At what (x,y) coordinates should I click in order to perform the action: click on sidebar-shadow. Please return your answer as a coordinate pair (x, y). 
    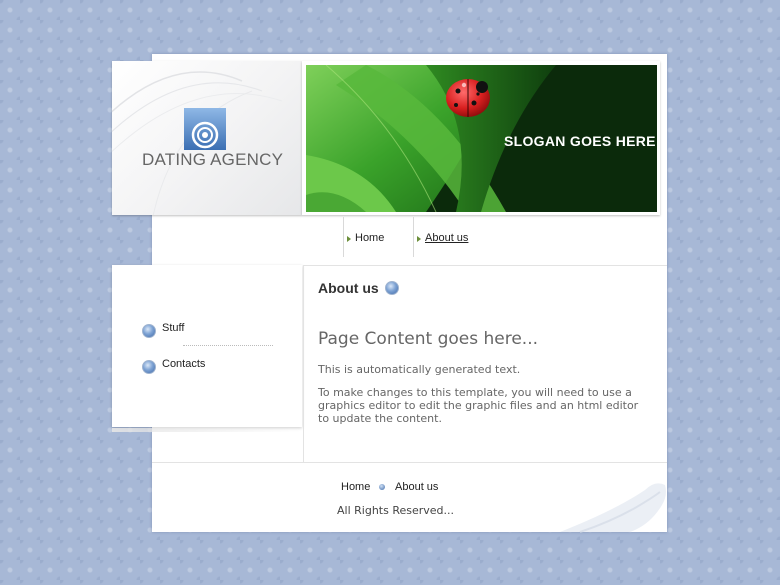
    Looking at the image, I should click on (207, 430).